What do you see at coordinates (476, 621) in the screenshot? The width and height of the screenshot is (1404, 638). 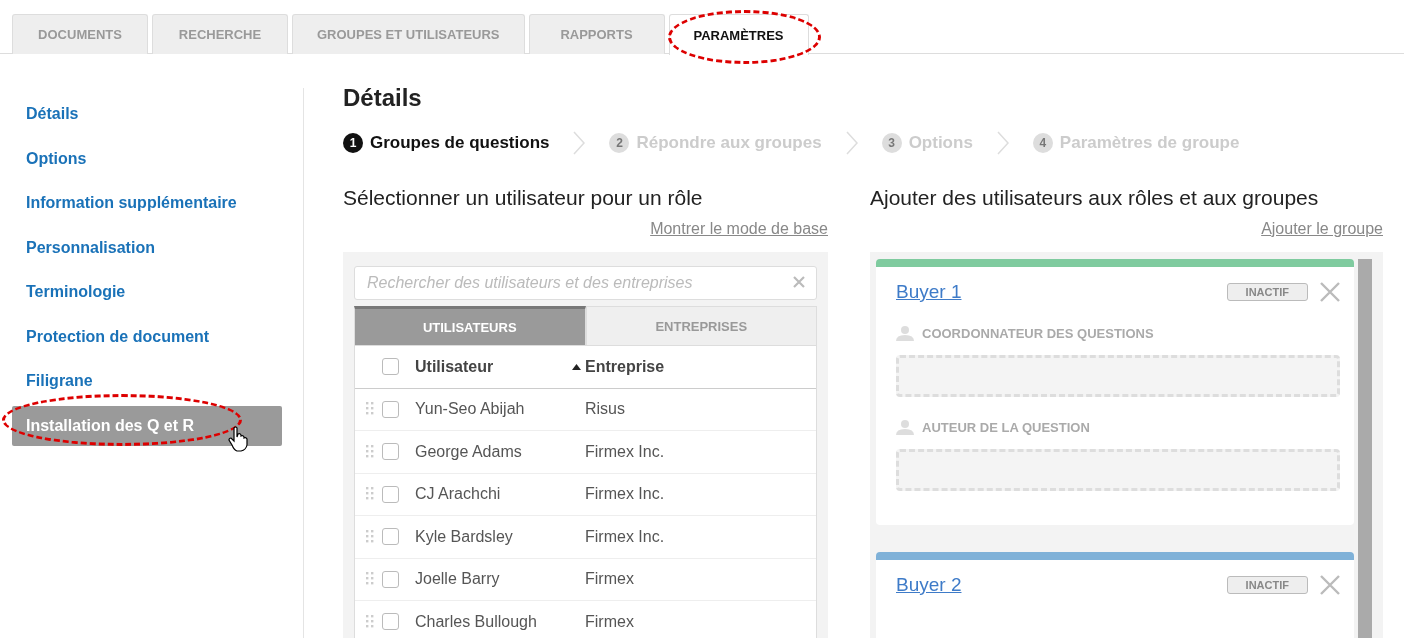 I see `user-name-cell-text: Charles Bullough` at bounding box center [476, 621].